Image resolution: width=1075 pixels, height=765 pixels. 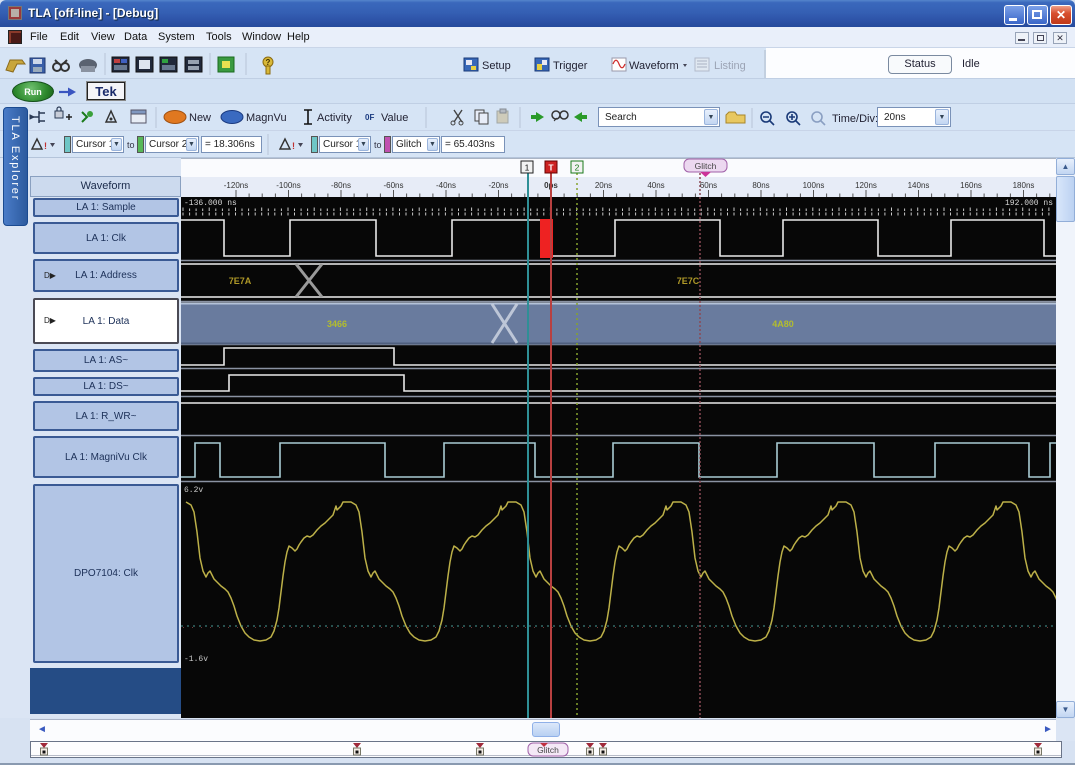 What do you see at coordinates (341, 185) in the screenshot?
I see `svg-text: -80ns` at bounding box center [341, 185].